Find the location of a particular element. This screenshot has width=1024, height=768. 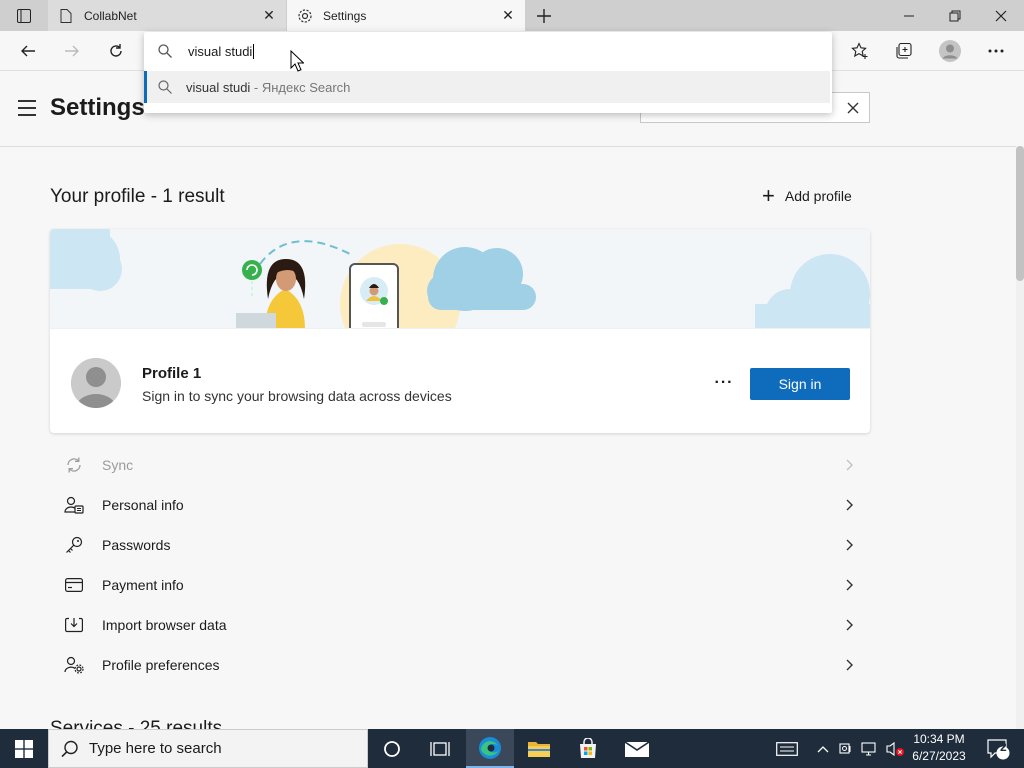

file-explorer-button is located at coordinates (539, 748).